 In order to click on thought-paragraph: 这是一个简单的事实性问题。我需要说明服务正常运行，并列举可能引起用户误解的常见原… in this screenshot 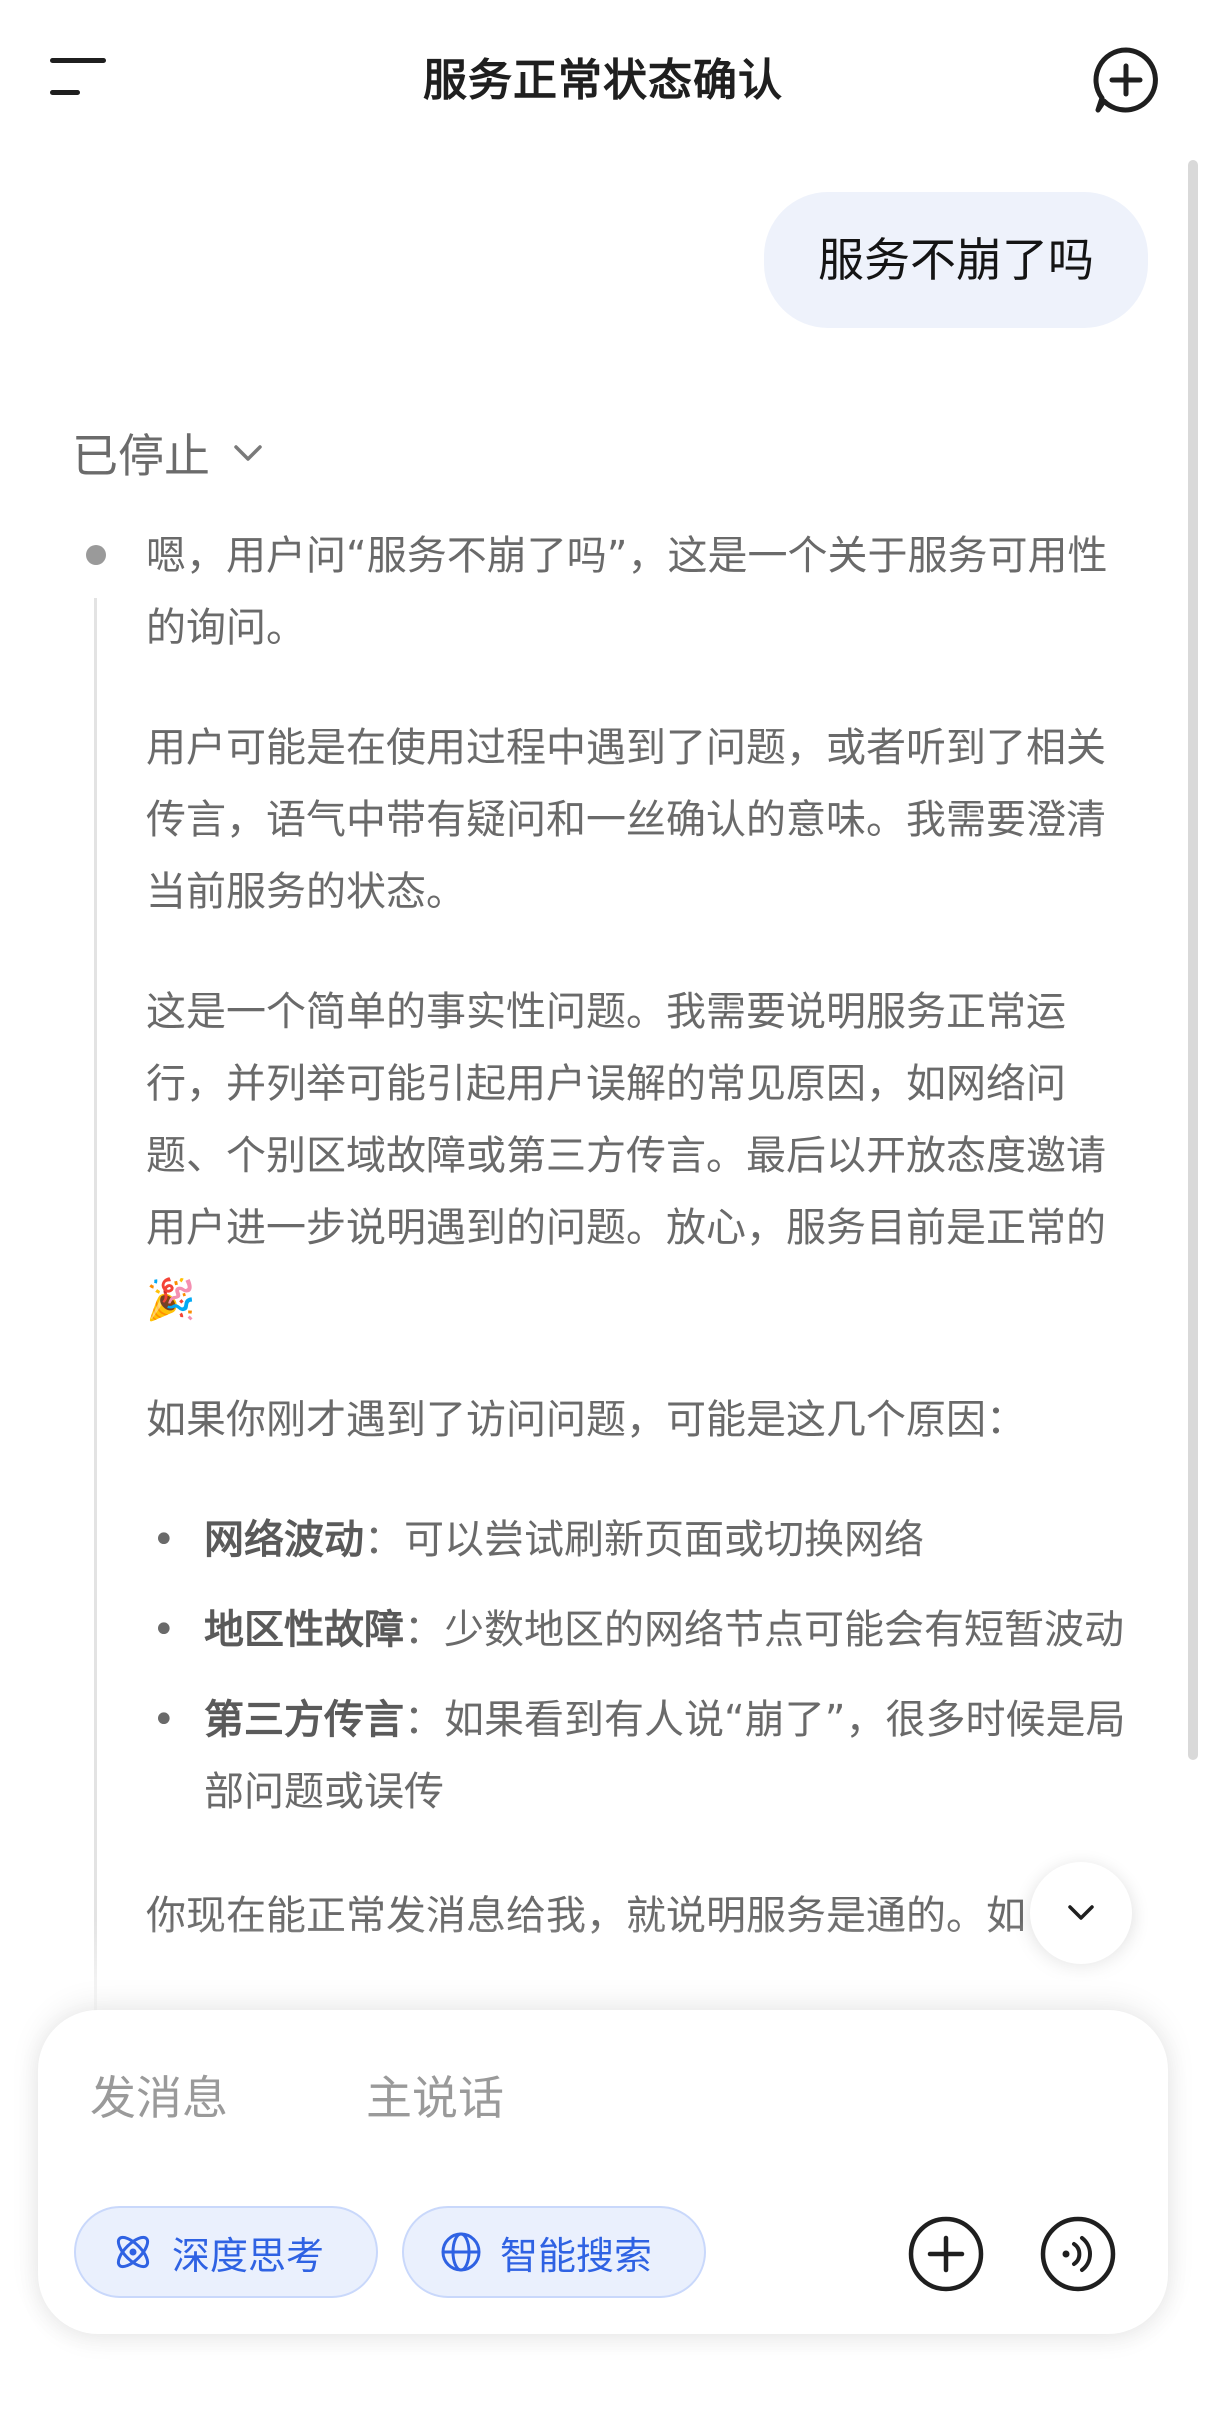, I will do `click(626, 1156)`.